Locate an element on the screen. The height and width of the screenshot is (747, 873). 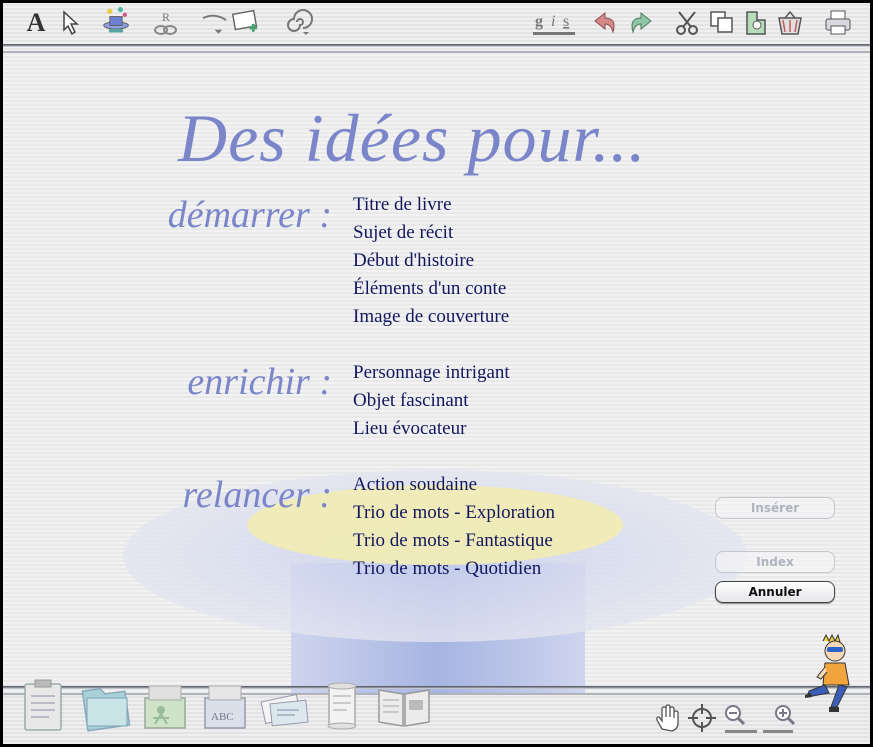
top-toolbar-divider-secondary is located at coordinates (436, 52).